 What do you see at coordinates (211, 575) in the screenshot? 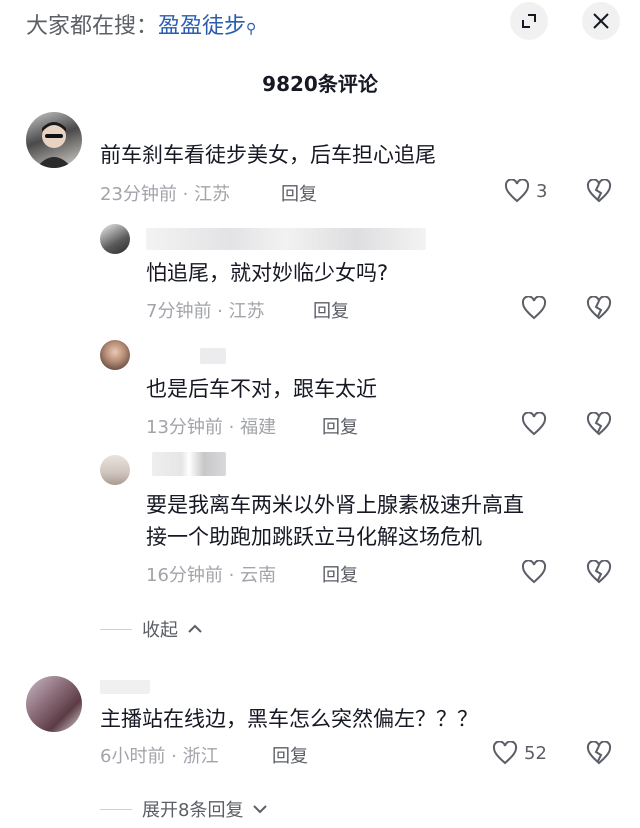
I see `comment-time-location: 16分钟前 · 云南` at bounding box center [211, 575].